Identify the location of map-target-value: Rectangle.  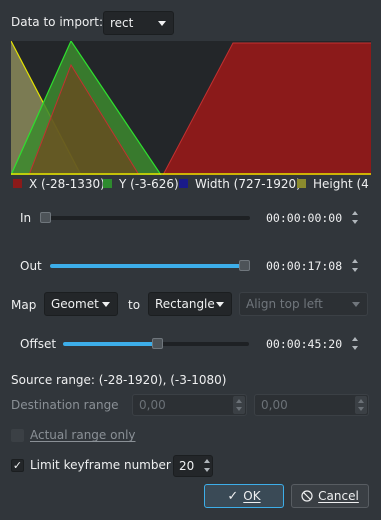
(185, 304).